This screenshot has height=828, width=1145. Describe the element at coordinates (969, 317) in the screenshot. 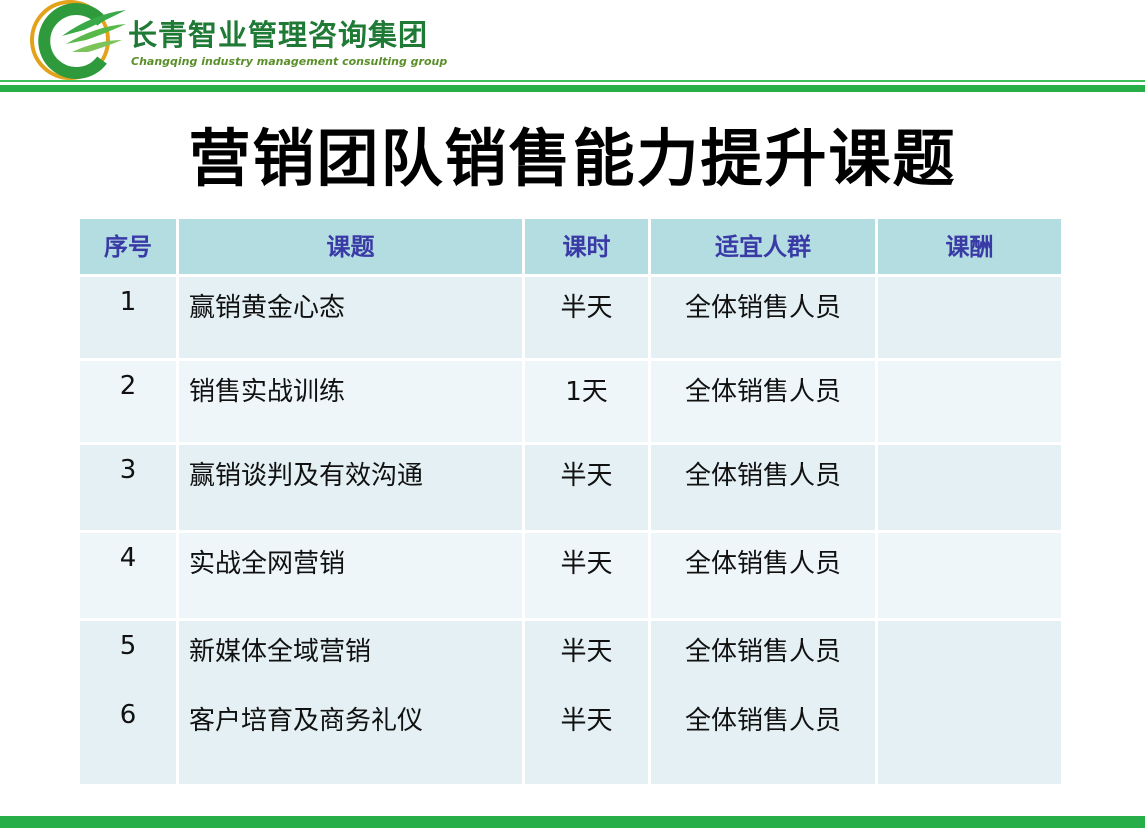

I see `row-1-fee` at that location.